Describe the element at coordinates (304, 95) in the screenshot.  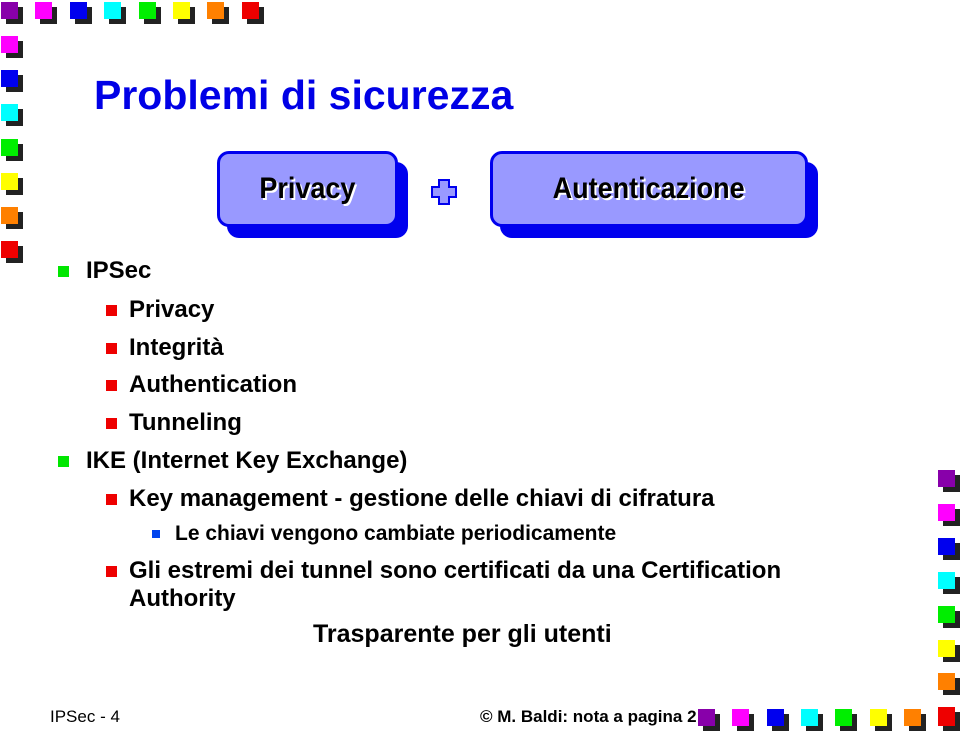
I see `slide-title: Problemi di sicurezza` at that location.